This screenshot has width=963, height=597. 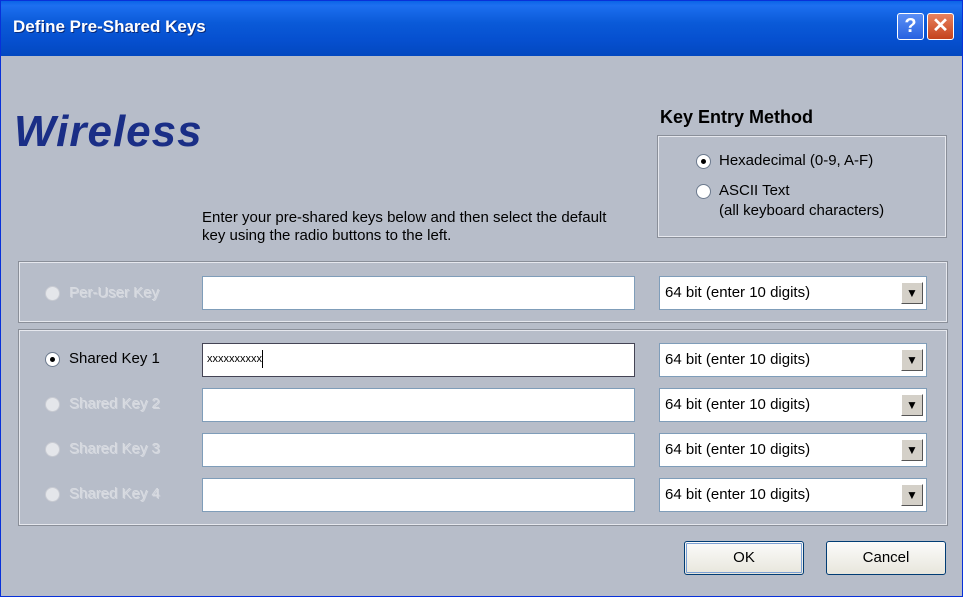 I want to click on shared-key-1-bits-select: 64 bit (enter 10 digits) ▼, so click(x=793, y=360).